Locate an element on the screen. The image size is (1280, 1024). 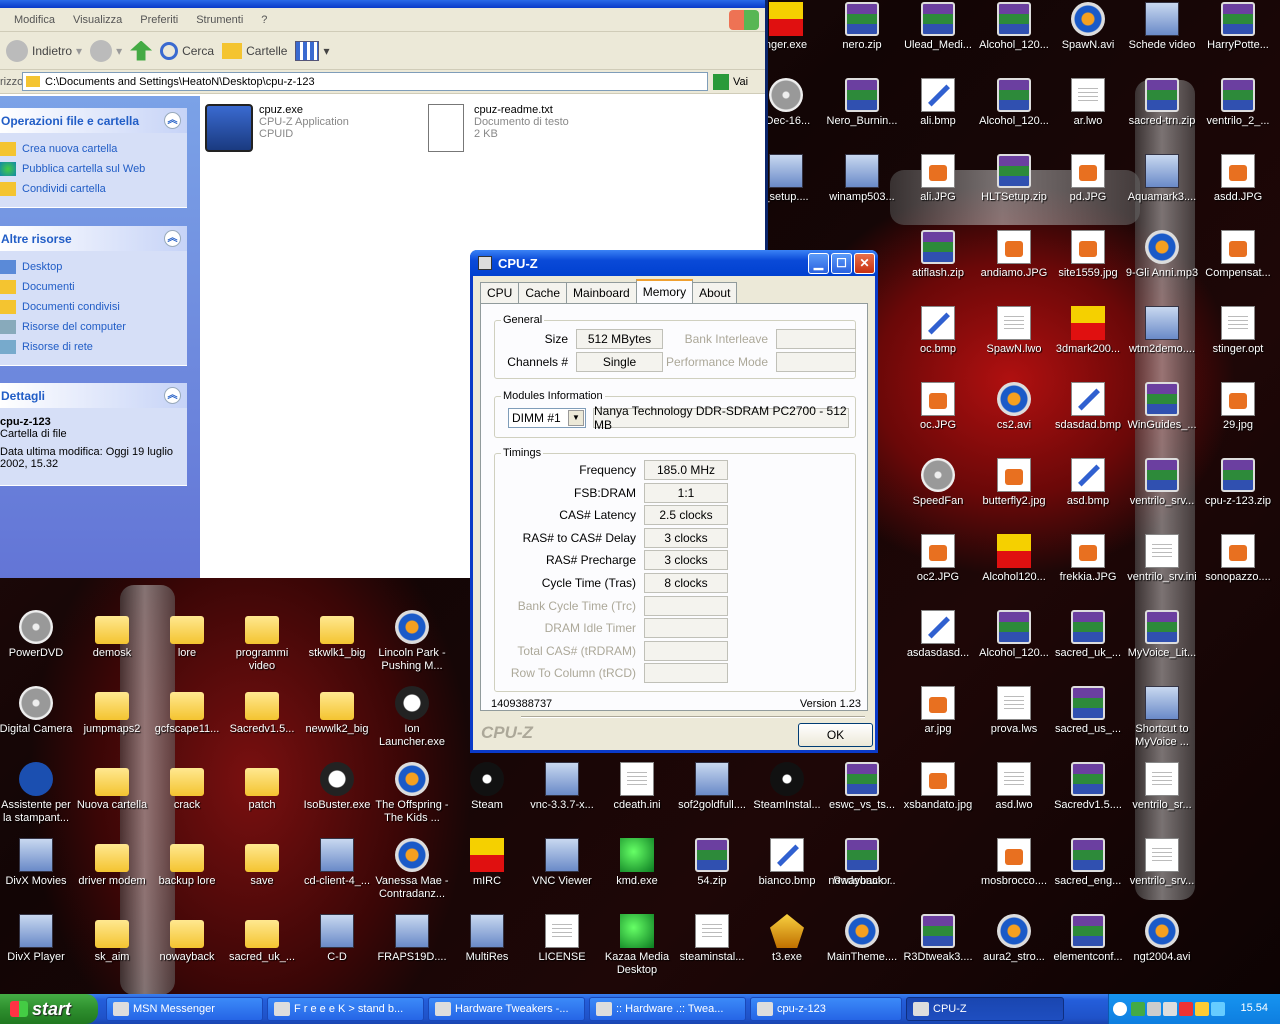
tray-speaker-icon is located at coordinates (1170, 1009).